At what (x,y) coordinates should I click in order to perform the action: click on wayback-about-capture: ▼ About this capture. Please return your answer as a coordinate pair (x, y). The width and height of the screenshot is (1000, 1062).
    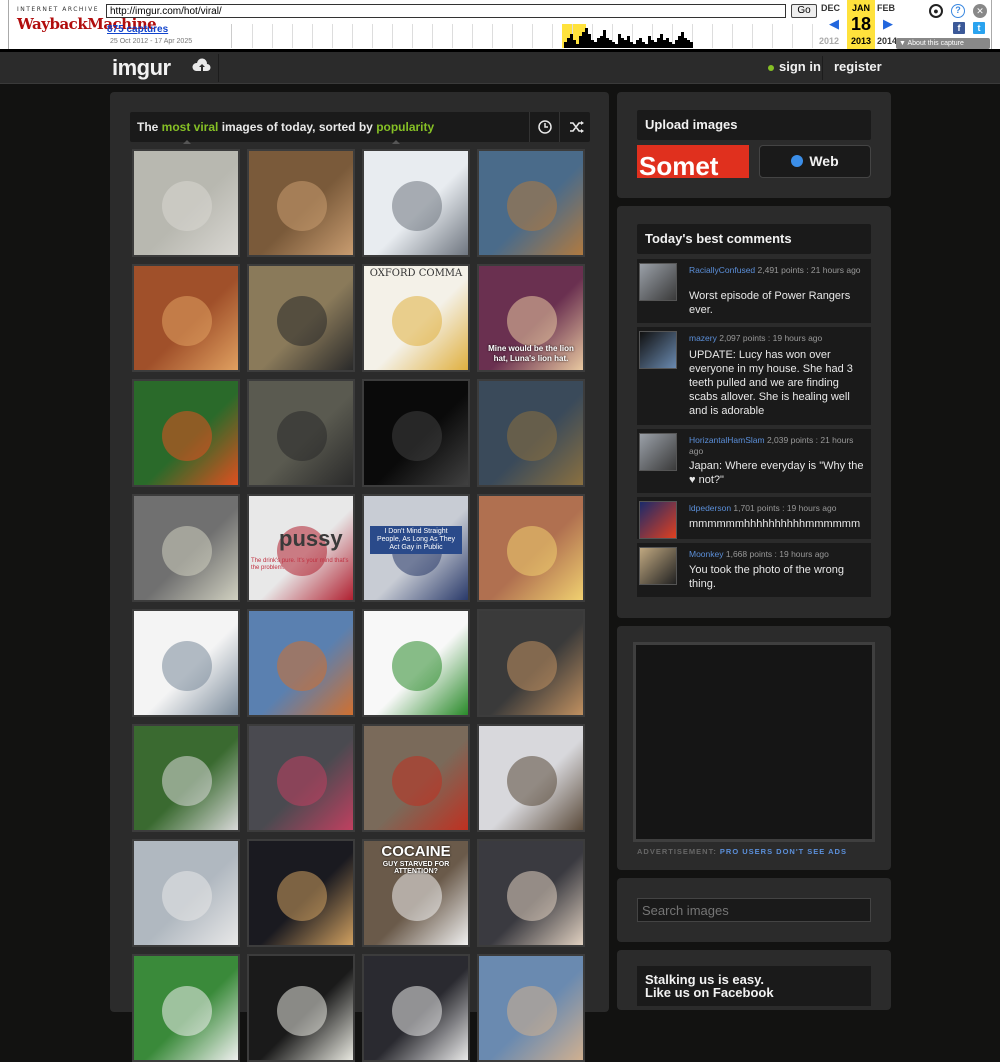
    Looking at the image, I should click on (943, 43).